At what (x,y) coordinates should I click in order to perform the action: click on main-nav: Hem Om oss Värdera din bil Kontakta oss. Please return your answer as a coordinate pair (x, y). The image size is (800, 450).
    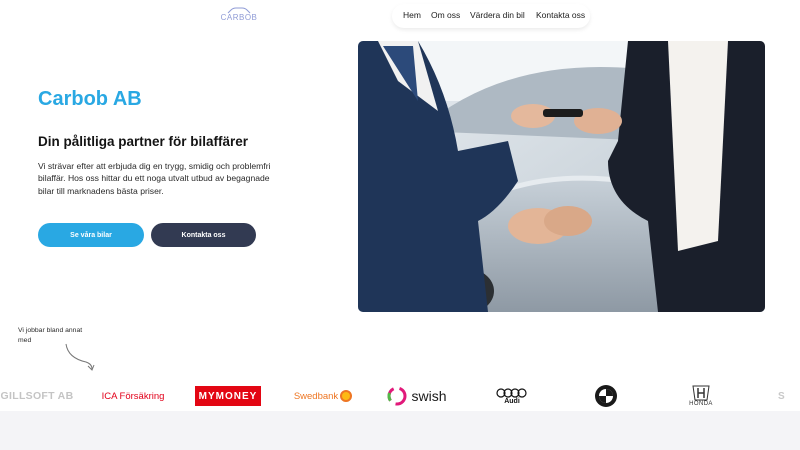
    Looking at the image, I should click on (491, 16).